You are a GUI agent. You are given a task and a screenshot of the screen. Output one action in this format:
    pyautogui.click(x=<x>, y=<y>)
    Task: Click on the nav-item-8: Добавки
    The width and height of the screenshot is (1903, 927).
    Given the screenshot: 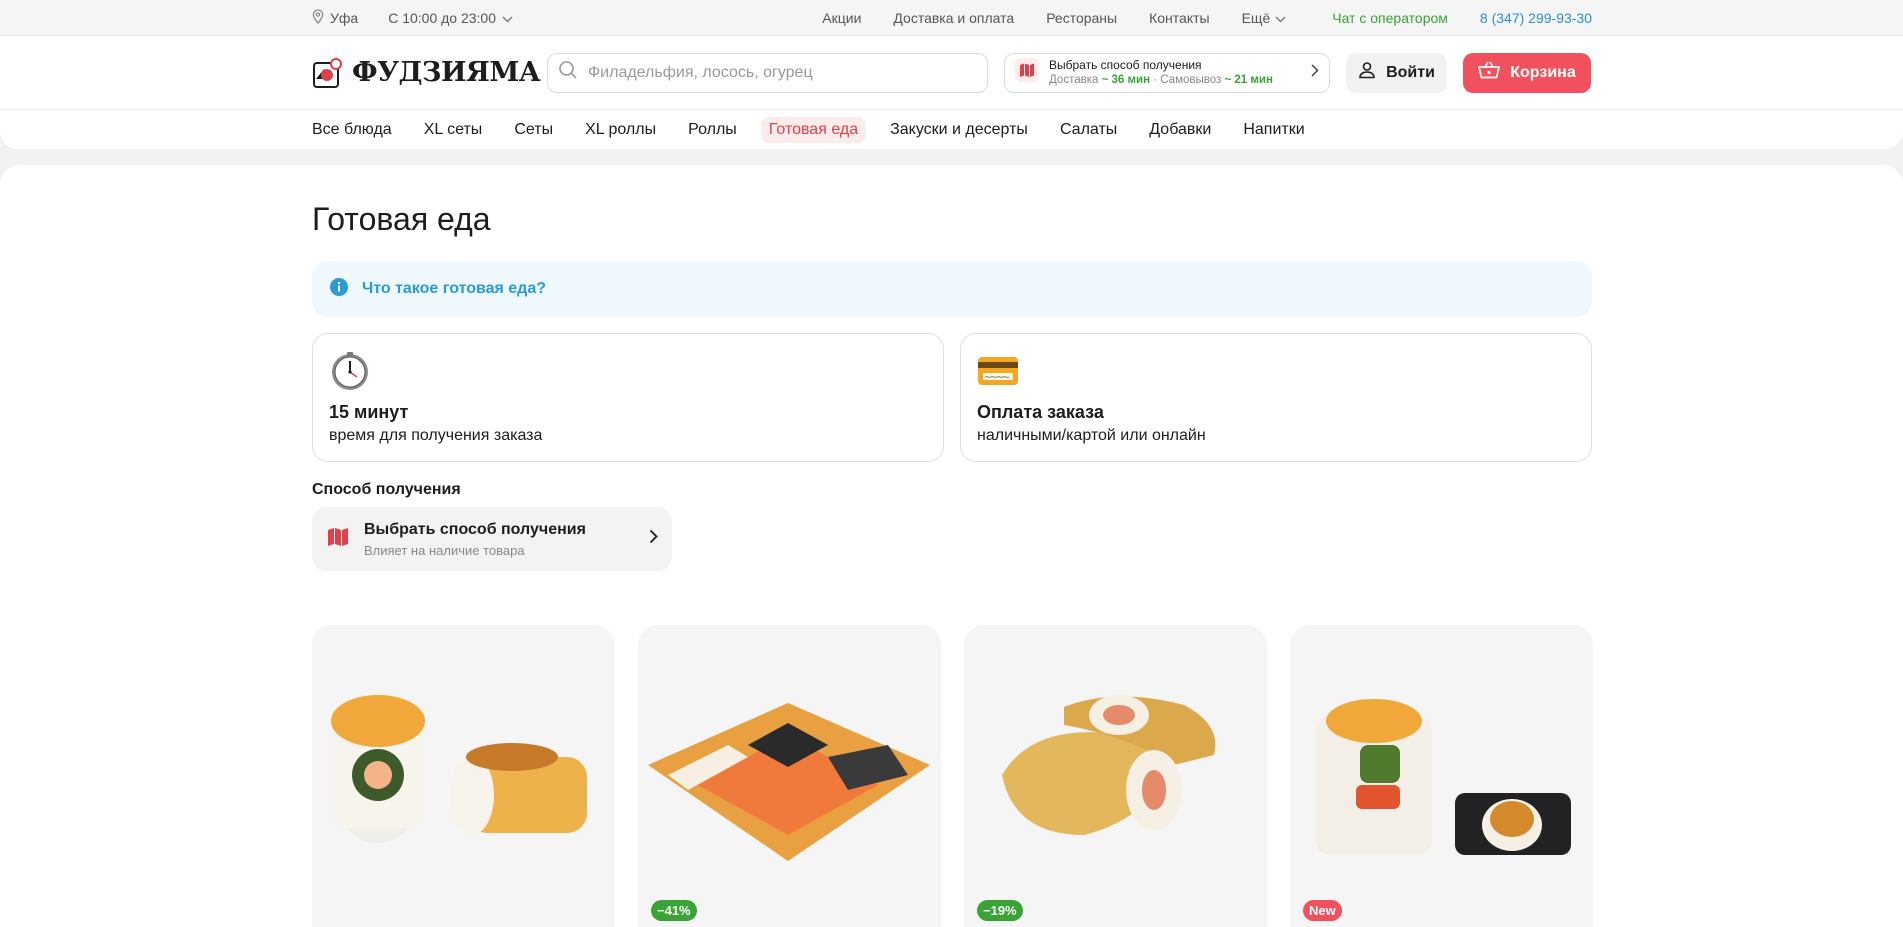 What is the action you would take?
    pyautogui.click(x=1180, y=130)
    